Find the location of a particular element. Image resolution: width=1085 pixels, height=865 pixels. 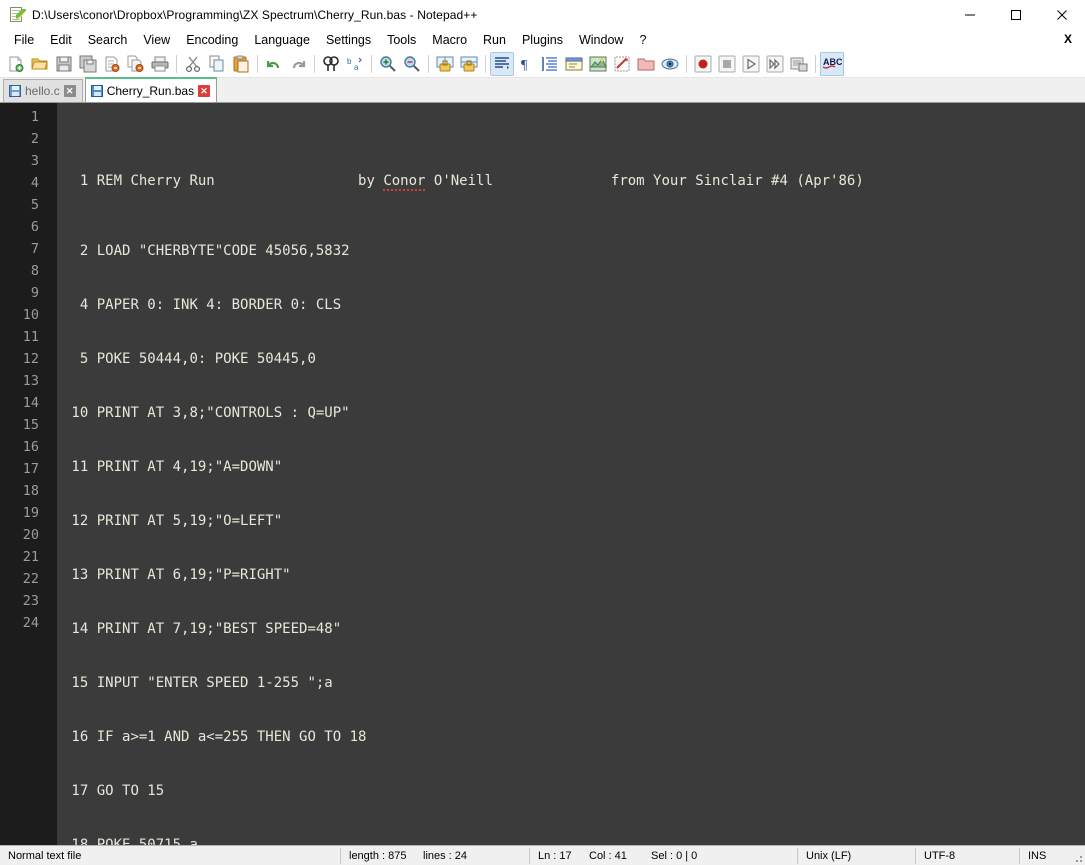

toolbar: ba ¶ ABC is located at coordinates (542, 64).